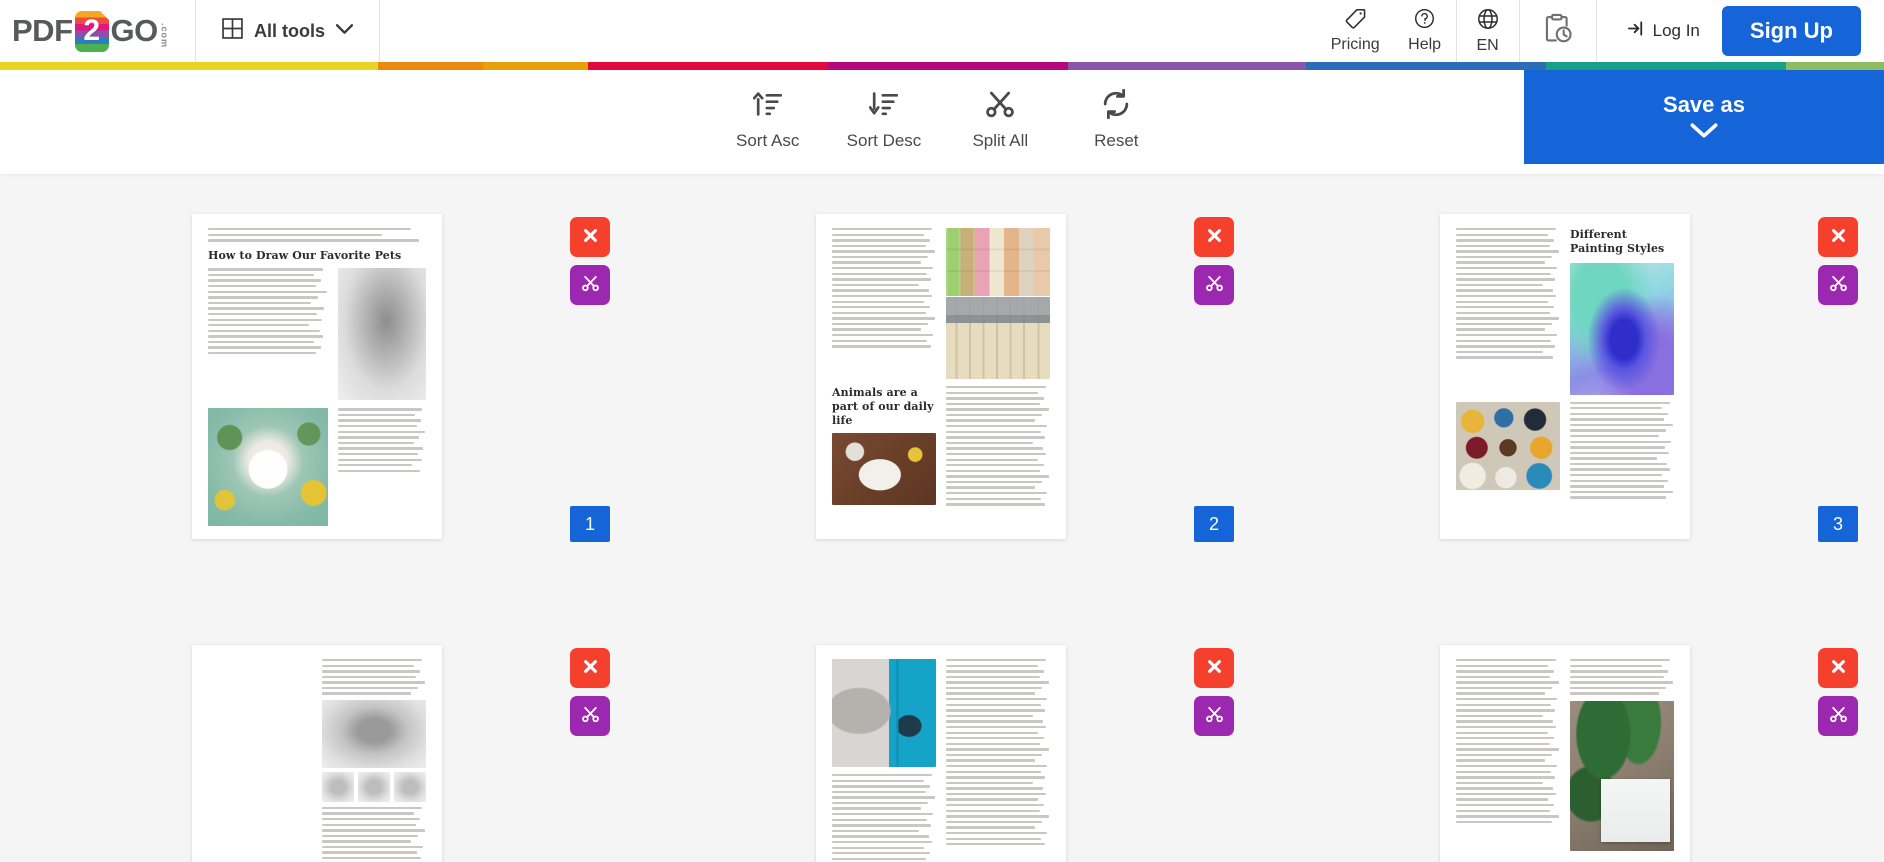 The image size is (1884, 862). What do you see at coordinates (232, 31) in the screenshot?
I see `grid-icon` at bounding box center [232, 31].